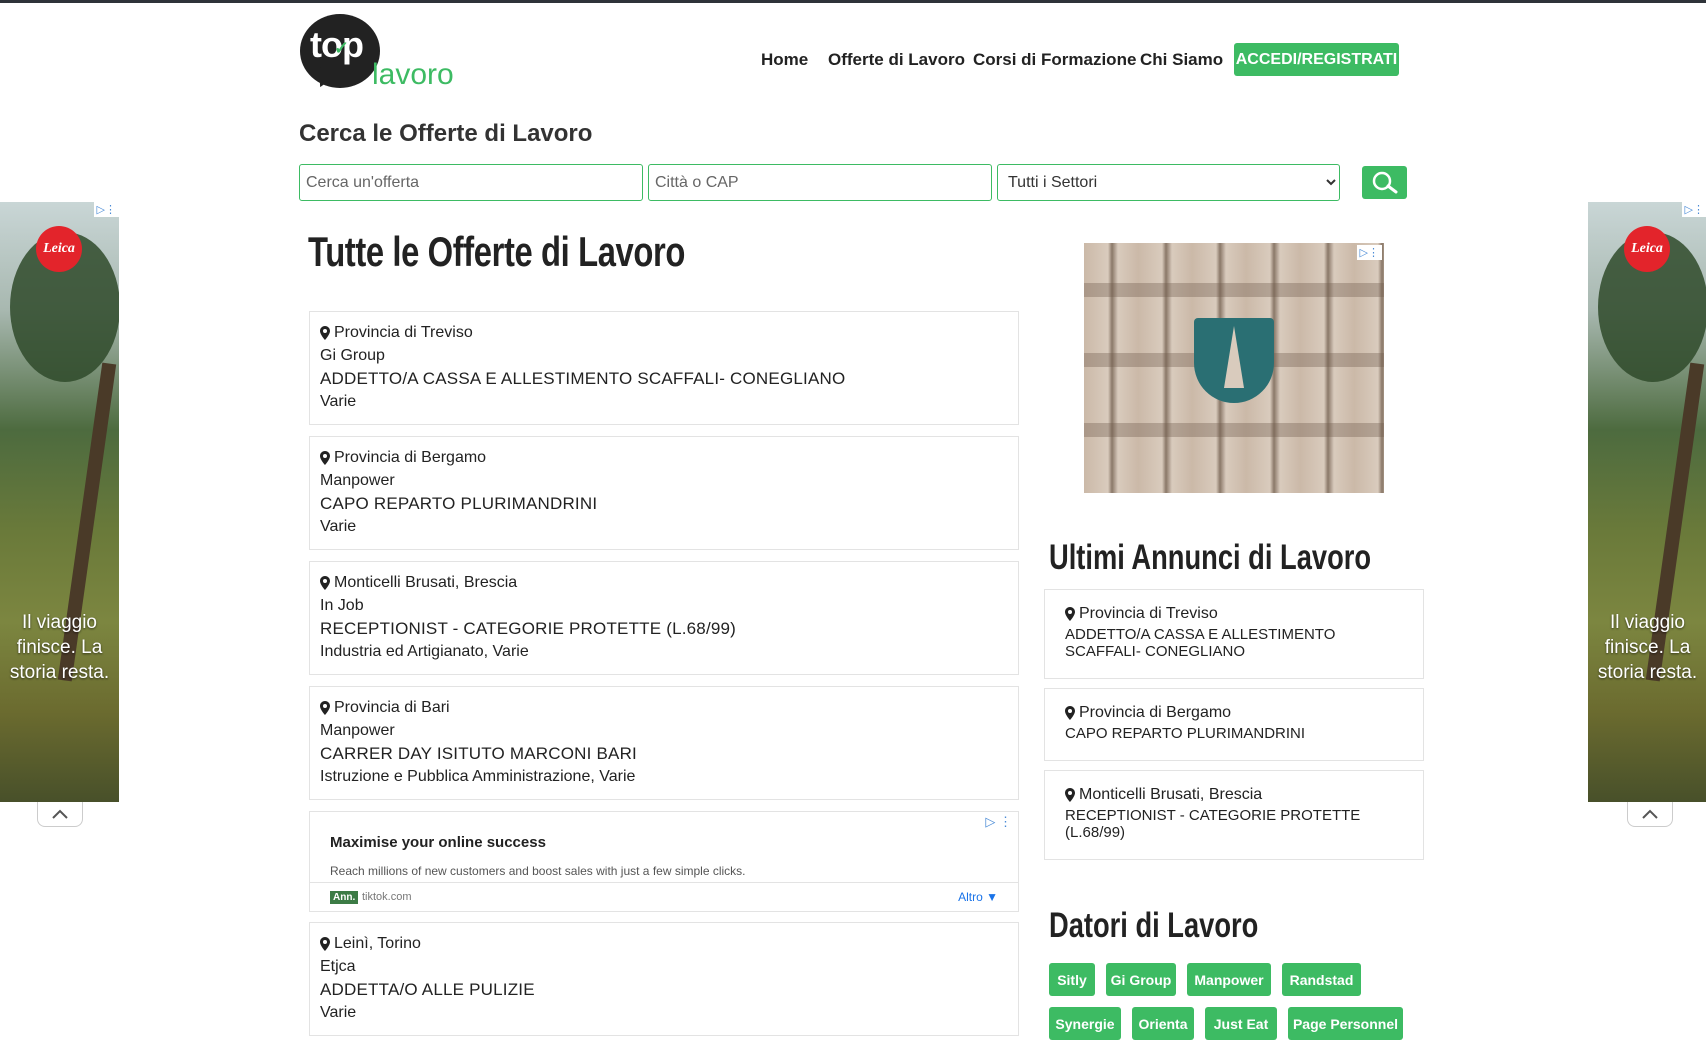 The width and height of the screenshot is (1706, 1044). What do you see at coordinates (403, 332) in the screenshot?
I see `job-location: Provincia di Treviso` at bounding box center [403, 332].